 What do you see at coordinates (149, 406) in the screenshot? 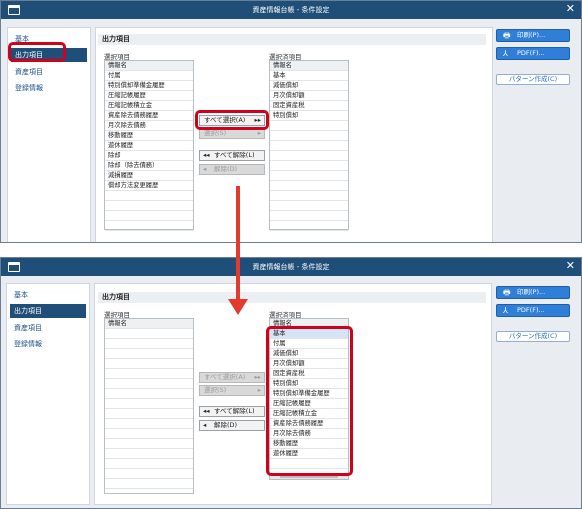
I see `available-list: 情報名` at bounding box center [149, 406].